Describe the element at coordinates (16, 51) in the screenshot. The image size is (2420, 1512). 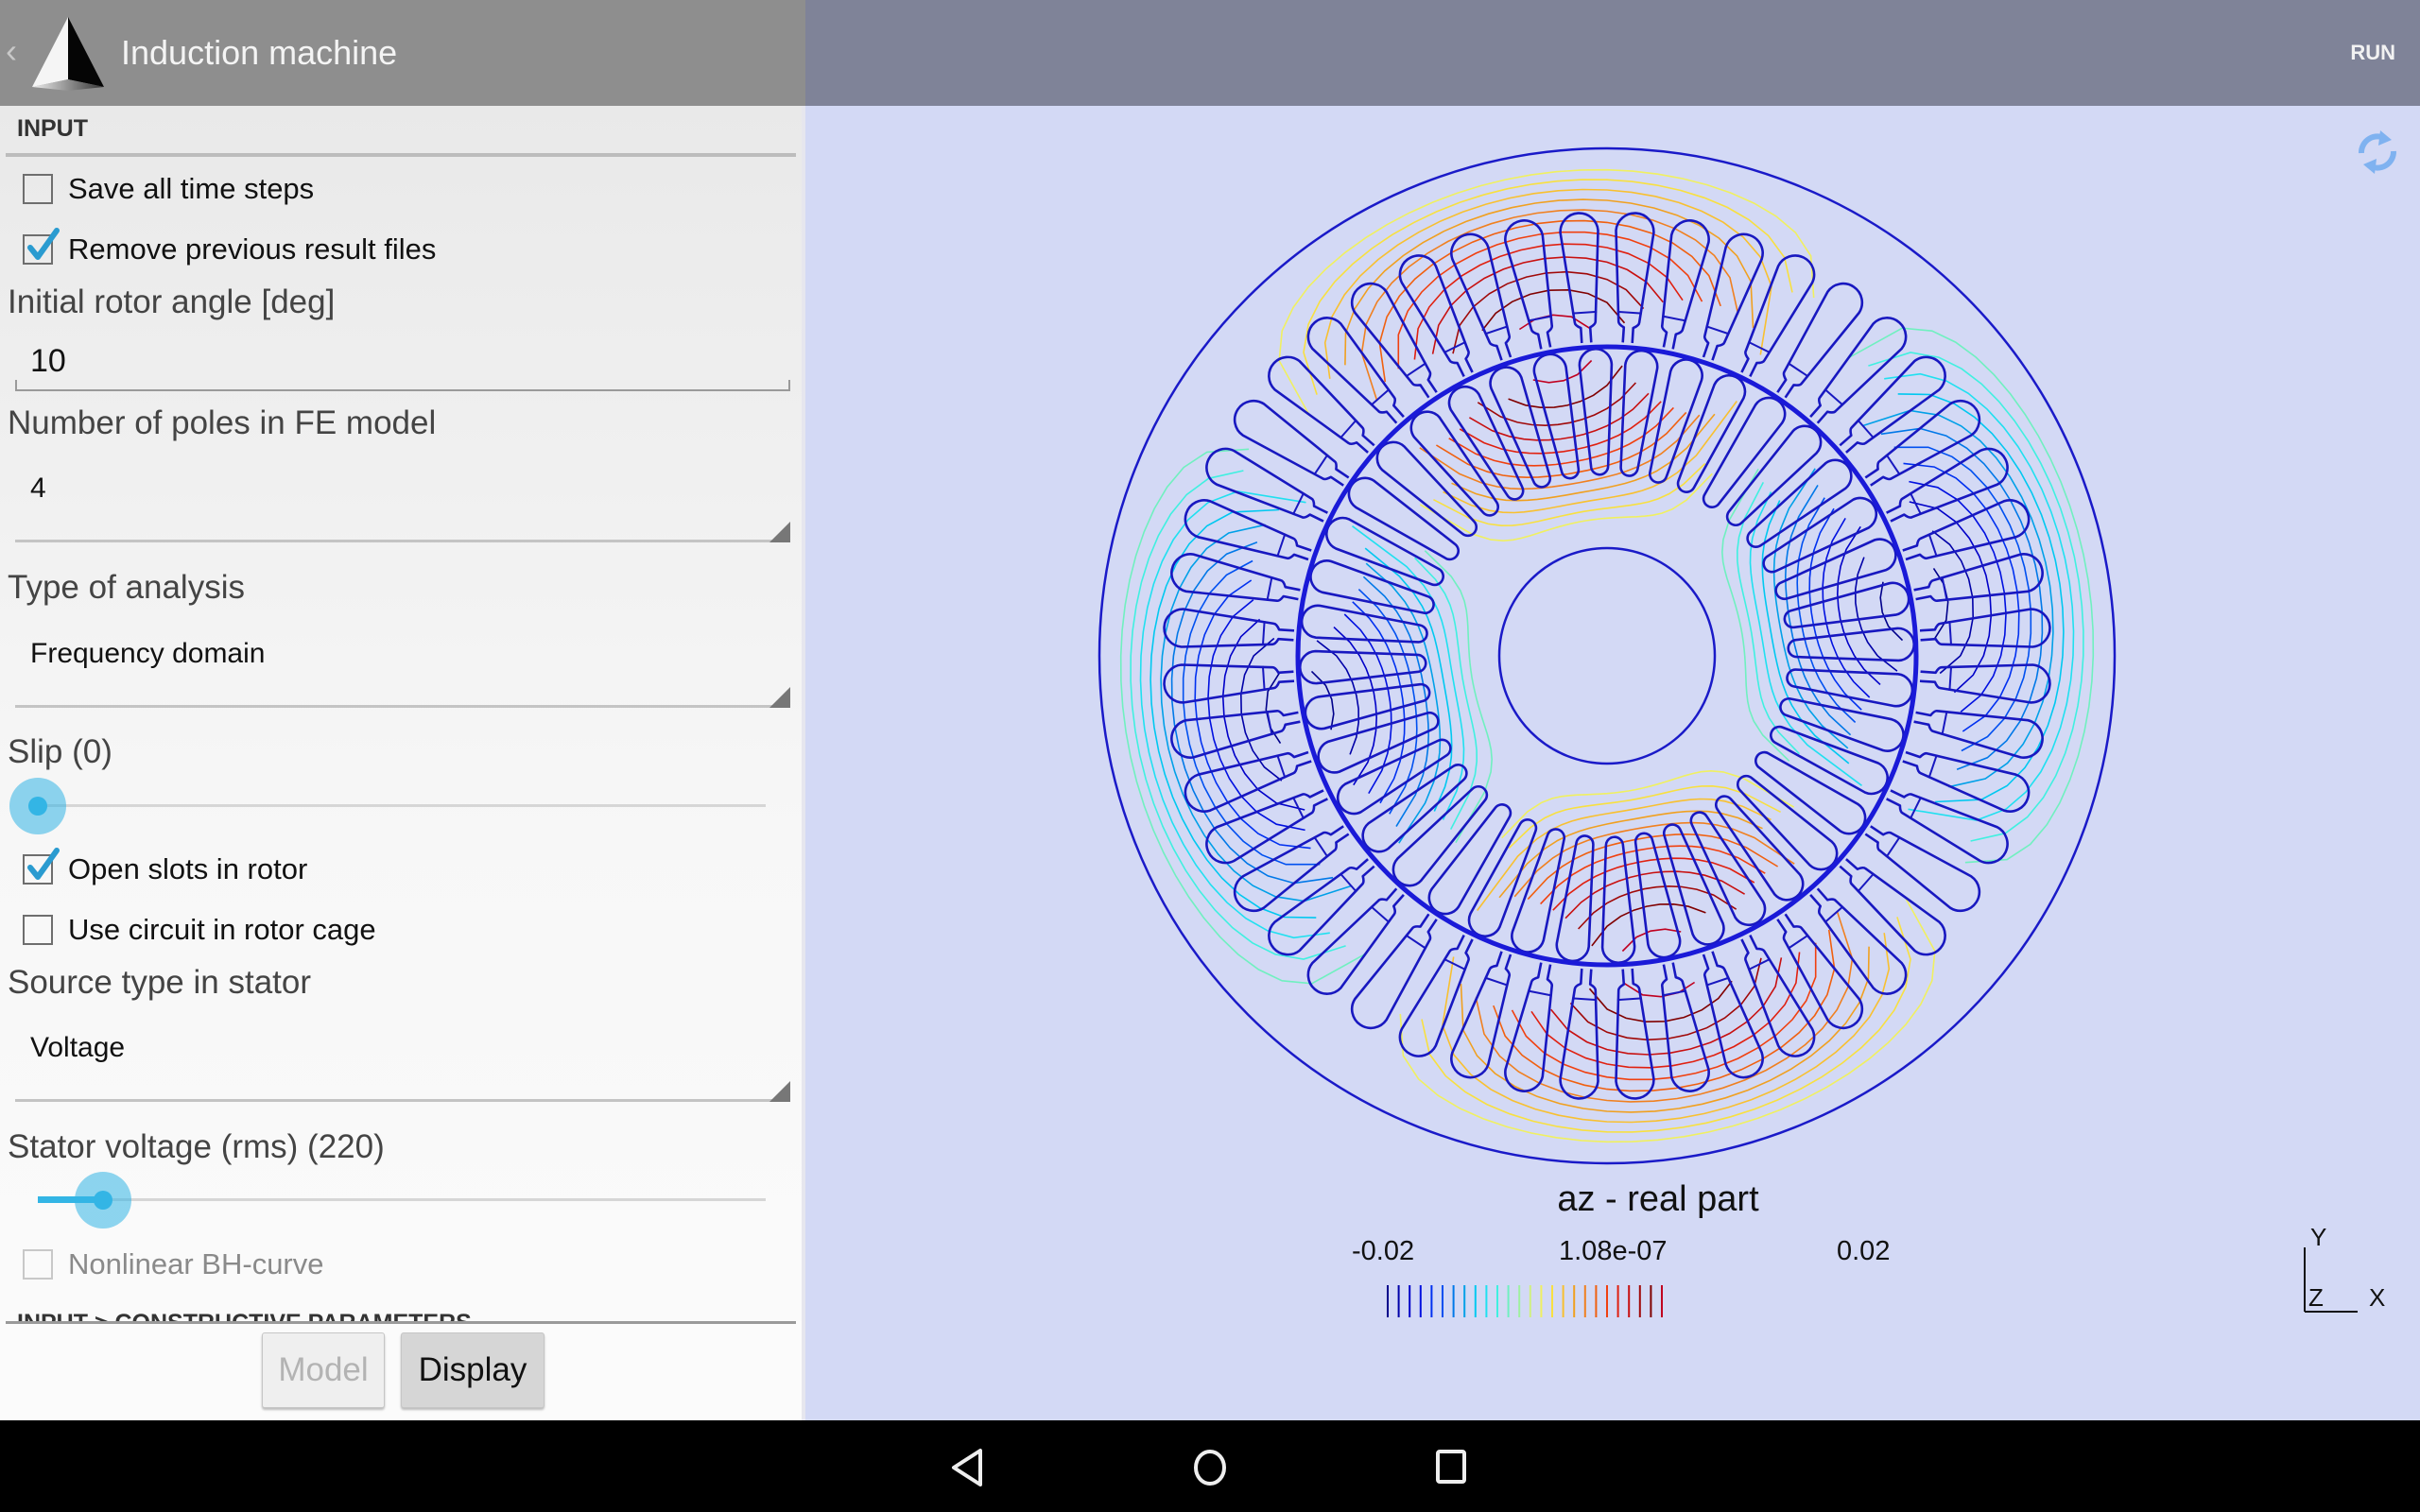
I see `chevron-left-icon: ‹` at that location.